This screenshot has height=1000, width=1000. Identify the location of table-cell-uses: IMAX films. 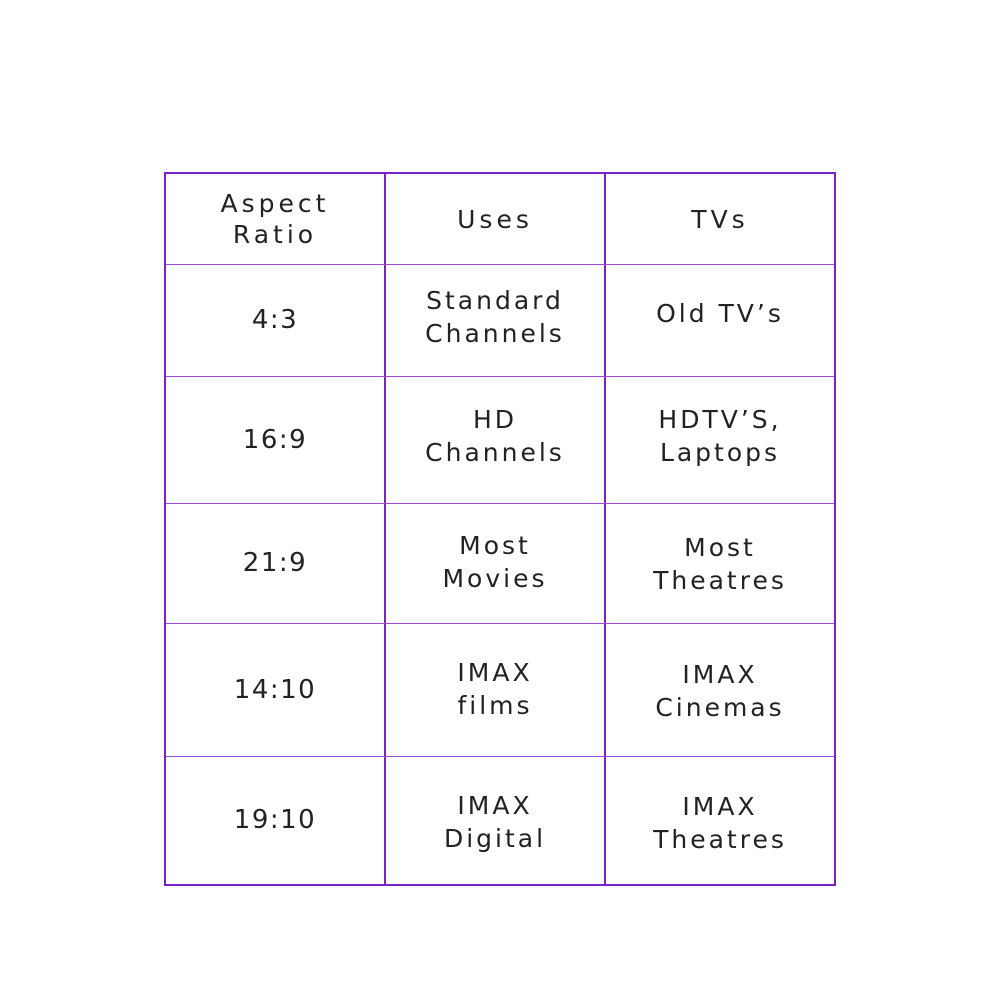
(495, 689).